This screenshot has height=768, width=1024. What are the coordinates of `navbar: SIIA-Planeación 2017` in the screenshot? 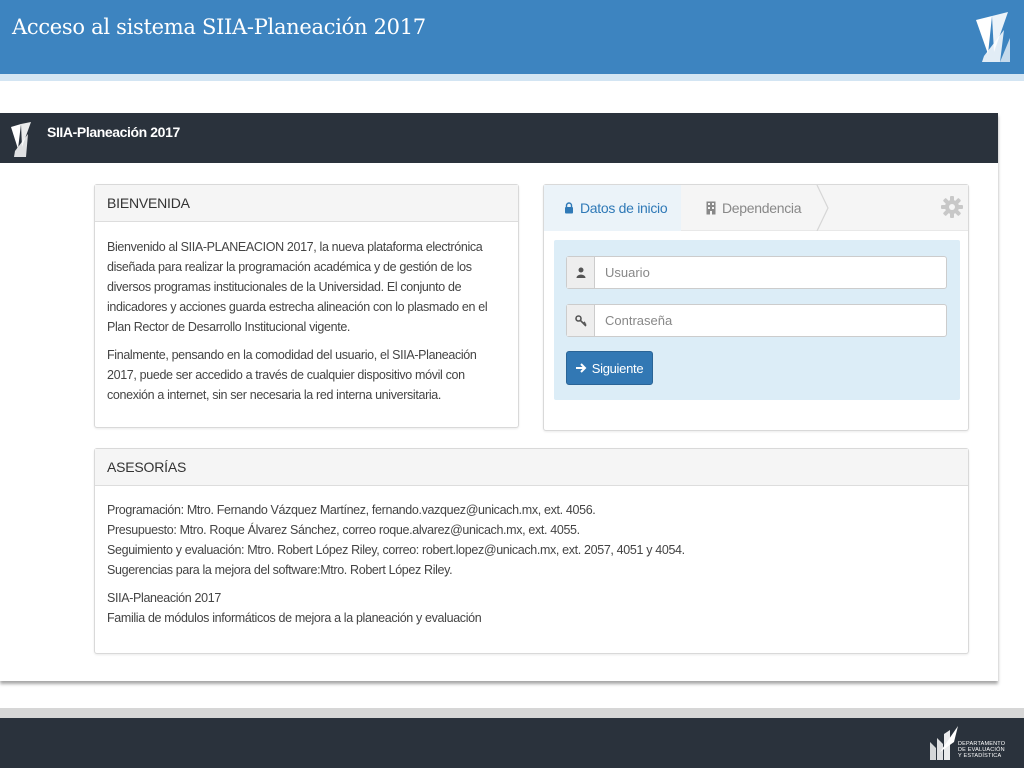 It's located at (499, 138).